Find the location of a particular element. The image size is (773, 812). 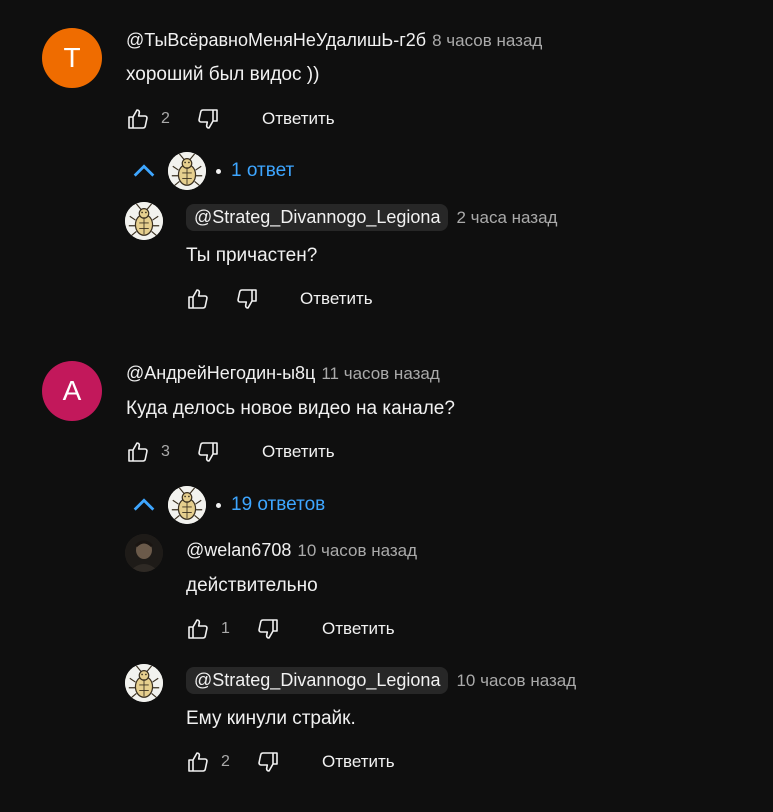

comment-time: 11 часов назад is located at coordinates (380, 374).